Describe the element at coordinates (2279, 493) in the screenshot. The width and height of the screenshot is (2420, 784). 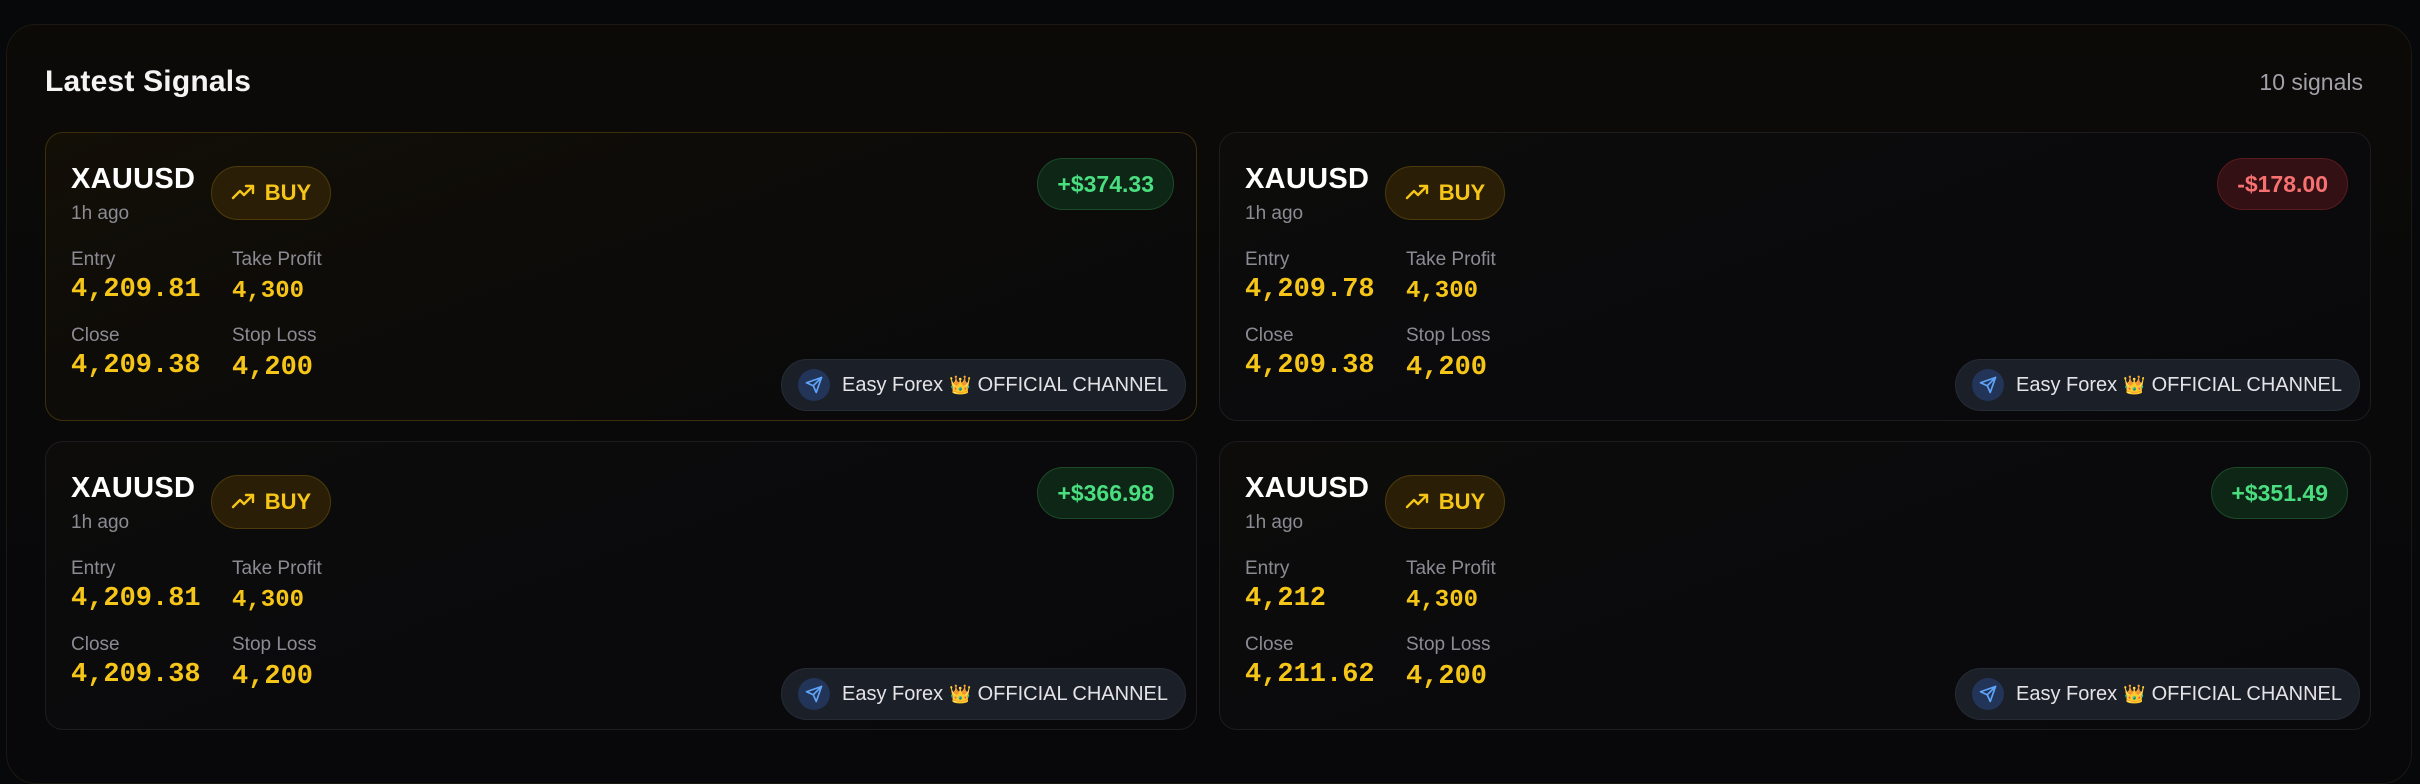
I see `pnl-badge: +$351.49` at that location.